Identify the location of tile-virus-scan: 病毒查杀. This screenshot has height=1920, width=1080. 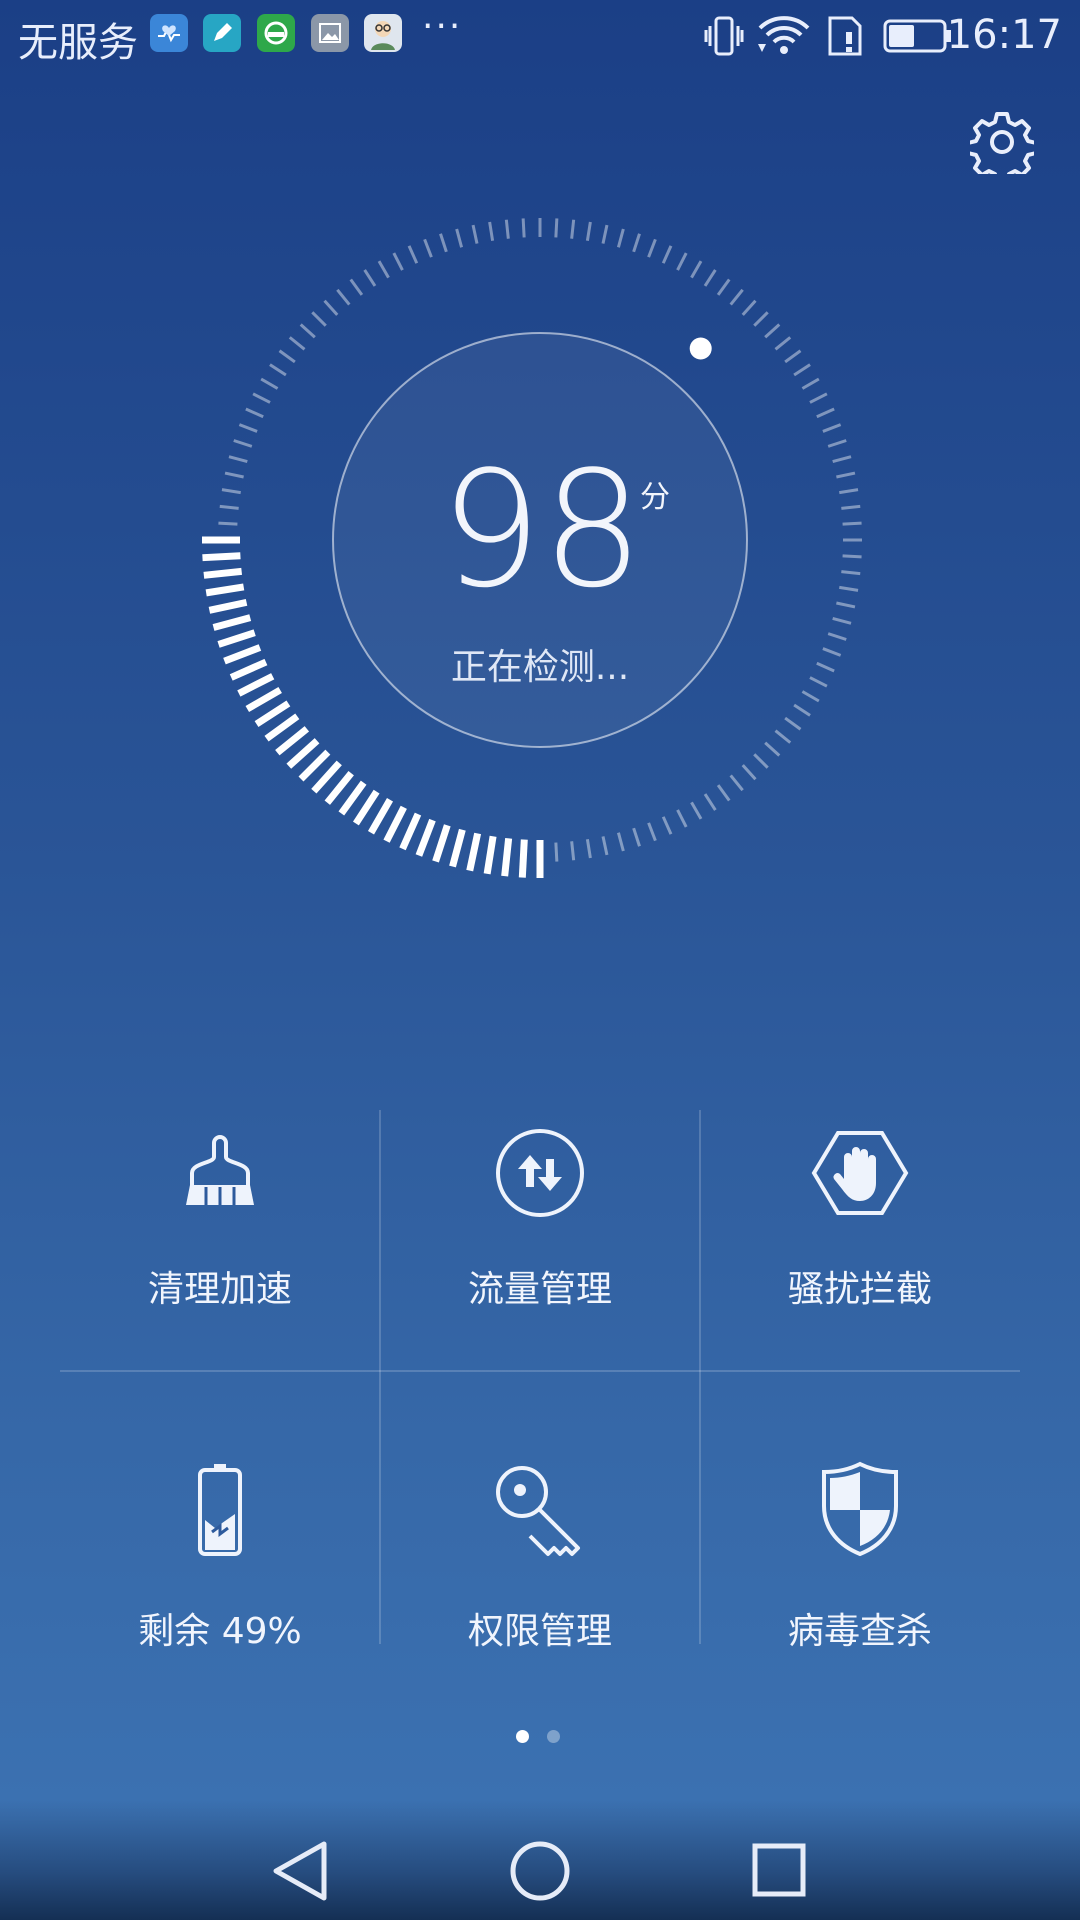
(860, 1605).